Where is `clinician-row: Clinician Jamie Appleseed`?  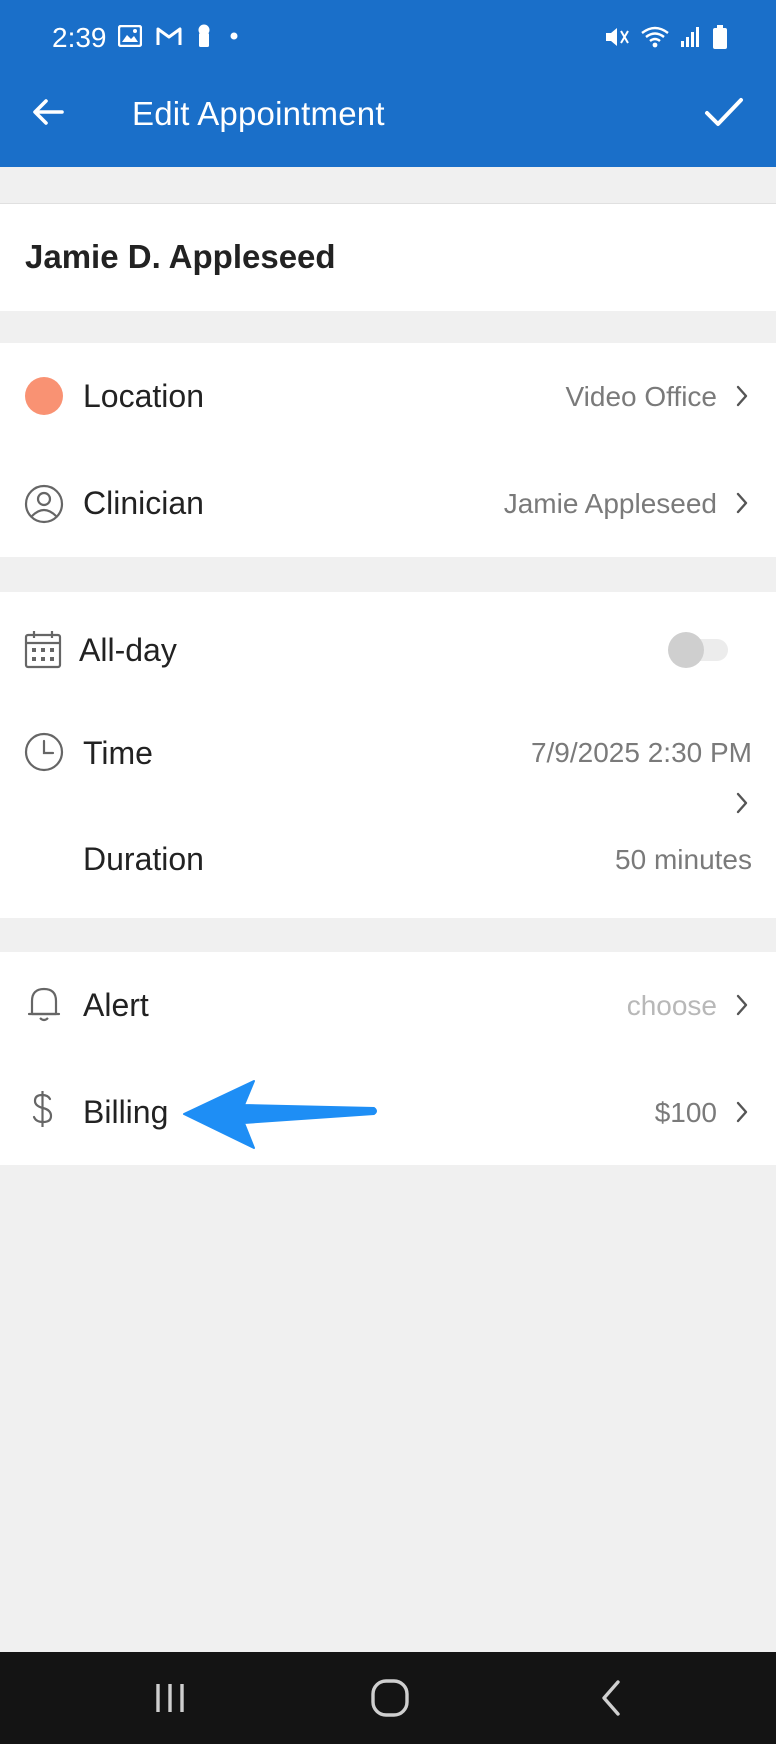
clinician-row: Clinician Jamie Appleseed is located at coordinates (388, 503).